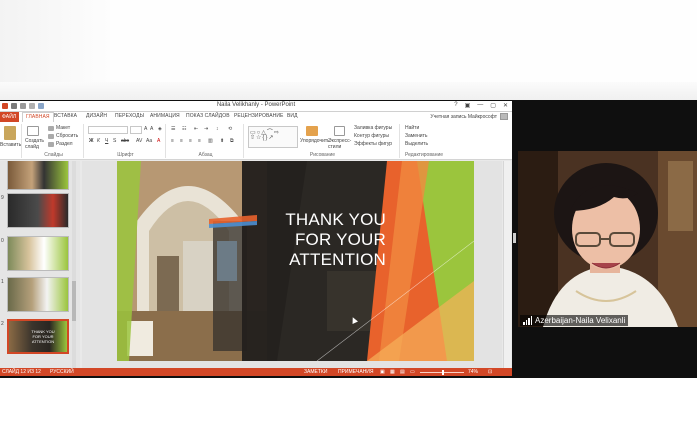 The image size is (697, 431). I want to click on shape-outline-button: Контур фигуры, so click(371, 136).